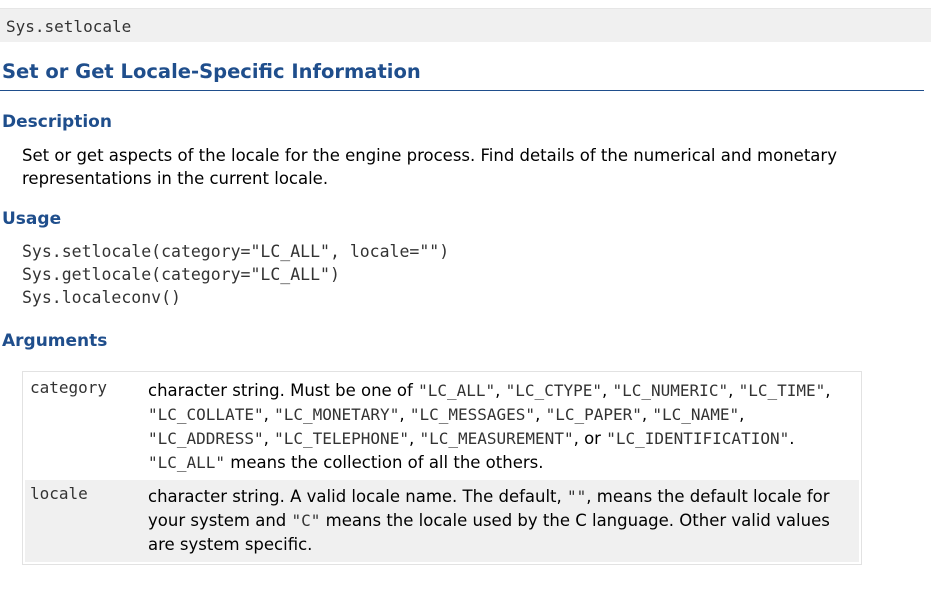 The image size is (931, 589). What do you see at coordinates (206, 438) in the screenshot?
I see `code-literal: "LC_ADDRESS"` at bounding box center [206, 438].